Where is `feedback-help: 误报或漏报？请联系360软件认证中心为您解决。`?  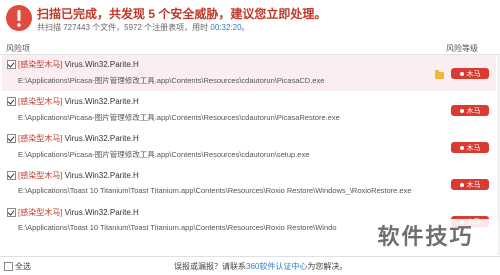 feedback-help: 误报或漏报？请联系360软件认证中心为您解决。 is located at coordinates (260, 266).